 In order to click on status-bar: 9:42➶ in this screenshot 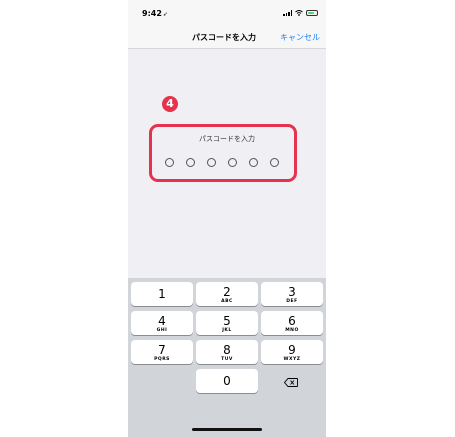, I will do `click(227, 13)`.